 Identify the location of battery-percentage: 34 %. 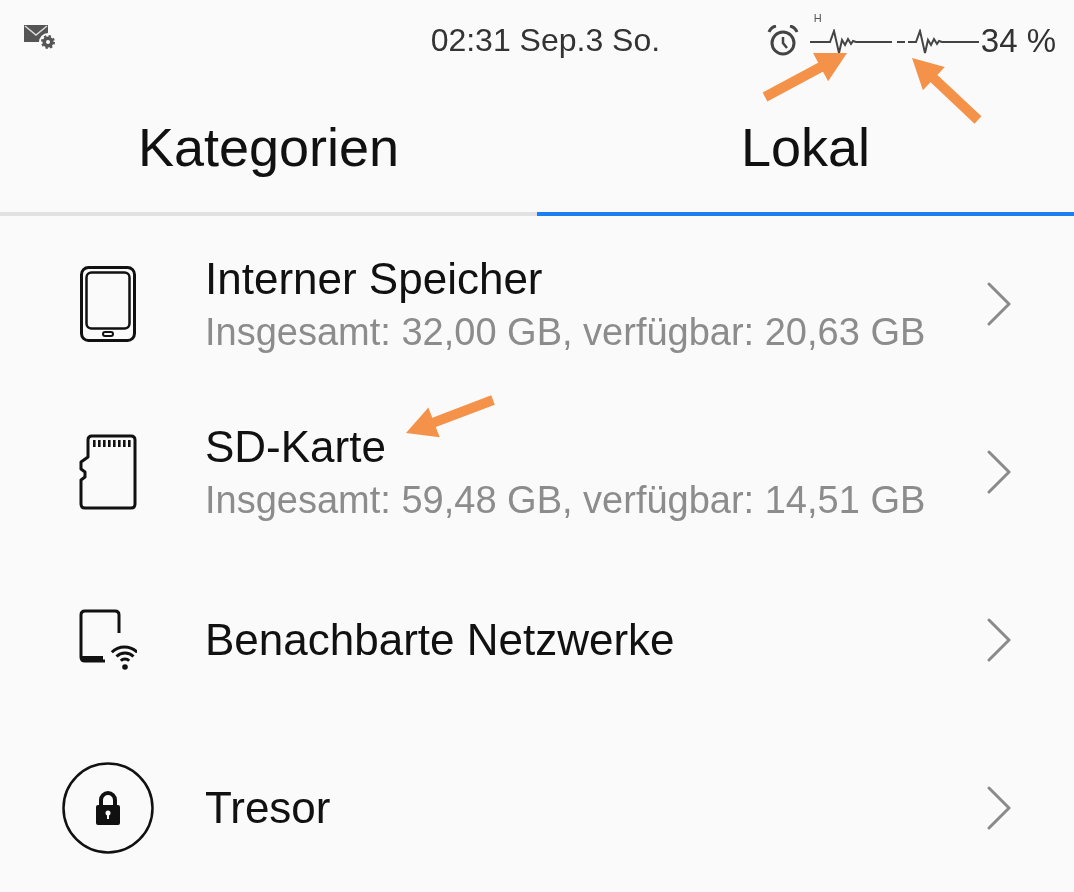
(1018, 40).